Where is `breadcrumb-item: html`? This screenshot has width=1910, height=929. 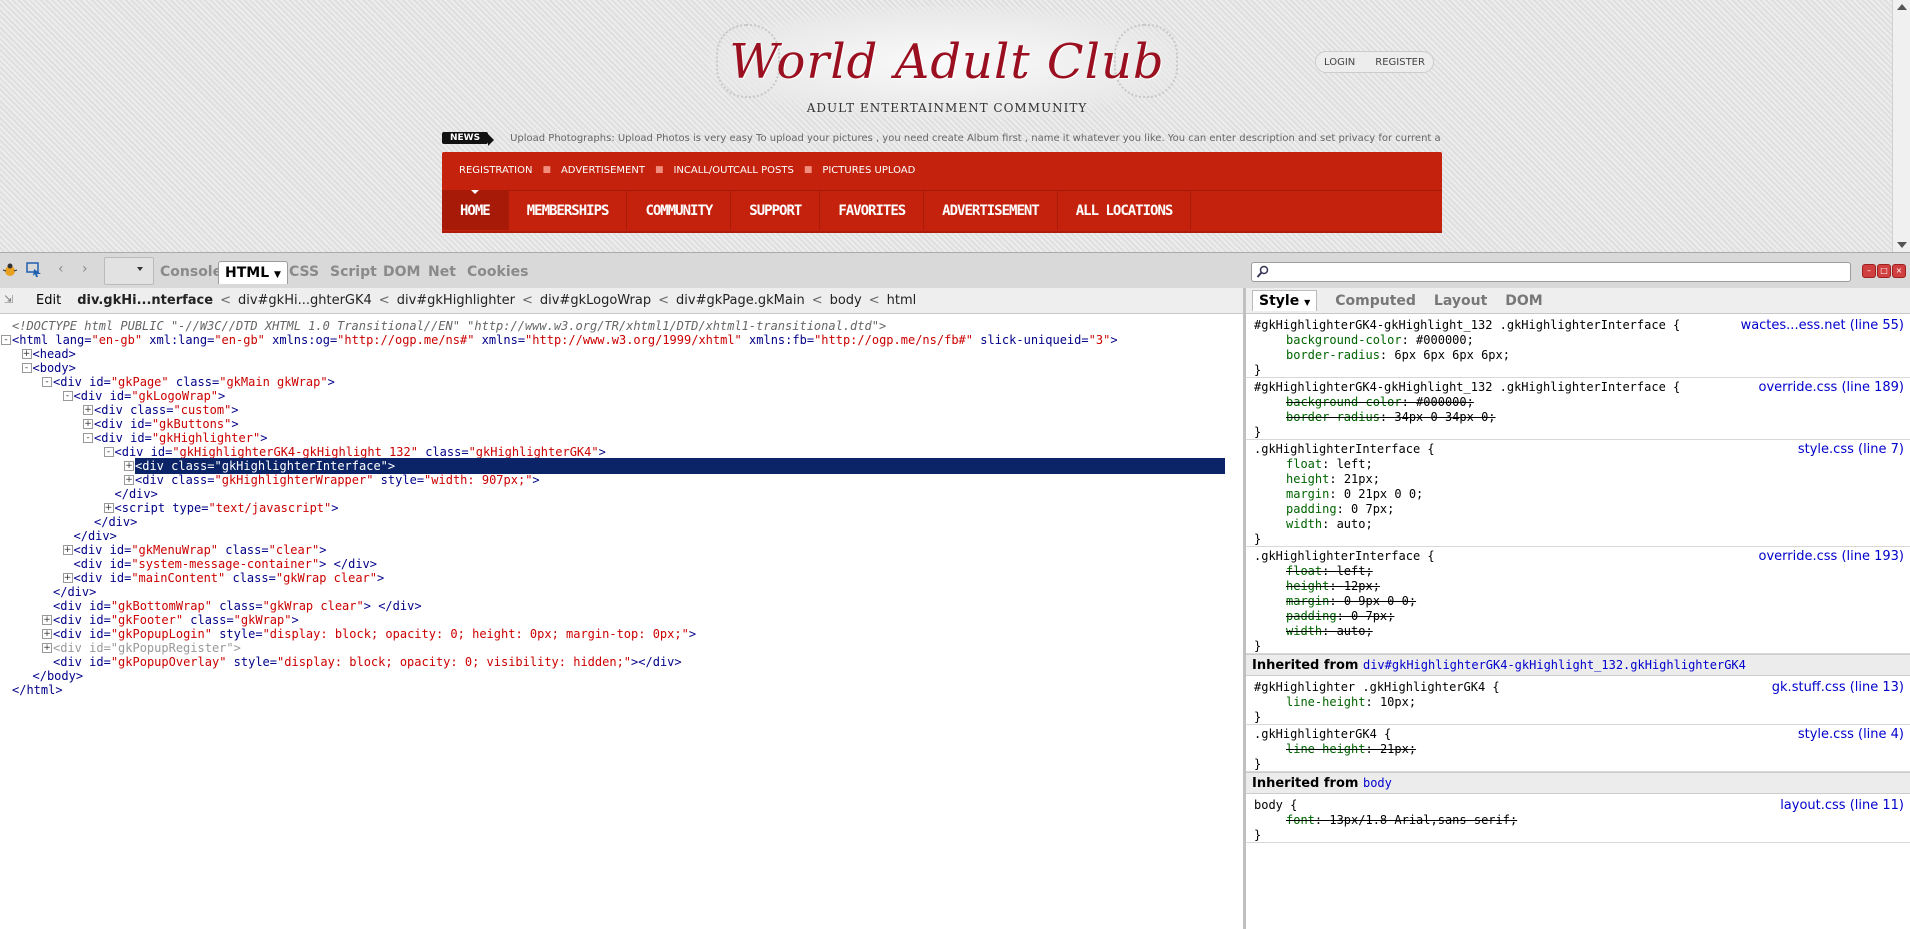 breadcrumb-item: html is located at coordinates (902, 300).